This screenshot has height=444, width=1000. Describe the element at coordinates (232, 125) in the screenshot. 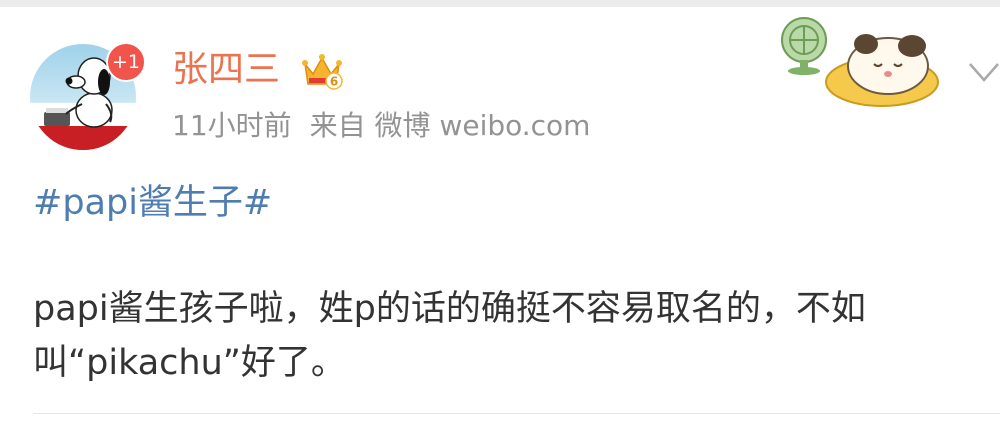

I see `post-timestamp: 11小时前` at that location.